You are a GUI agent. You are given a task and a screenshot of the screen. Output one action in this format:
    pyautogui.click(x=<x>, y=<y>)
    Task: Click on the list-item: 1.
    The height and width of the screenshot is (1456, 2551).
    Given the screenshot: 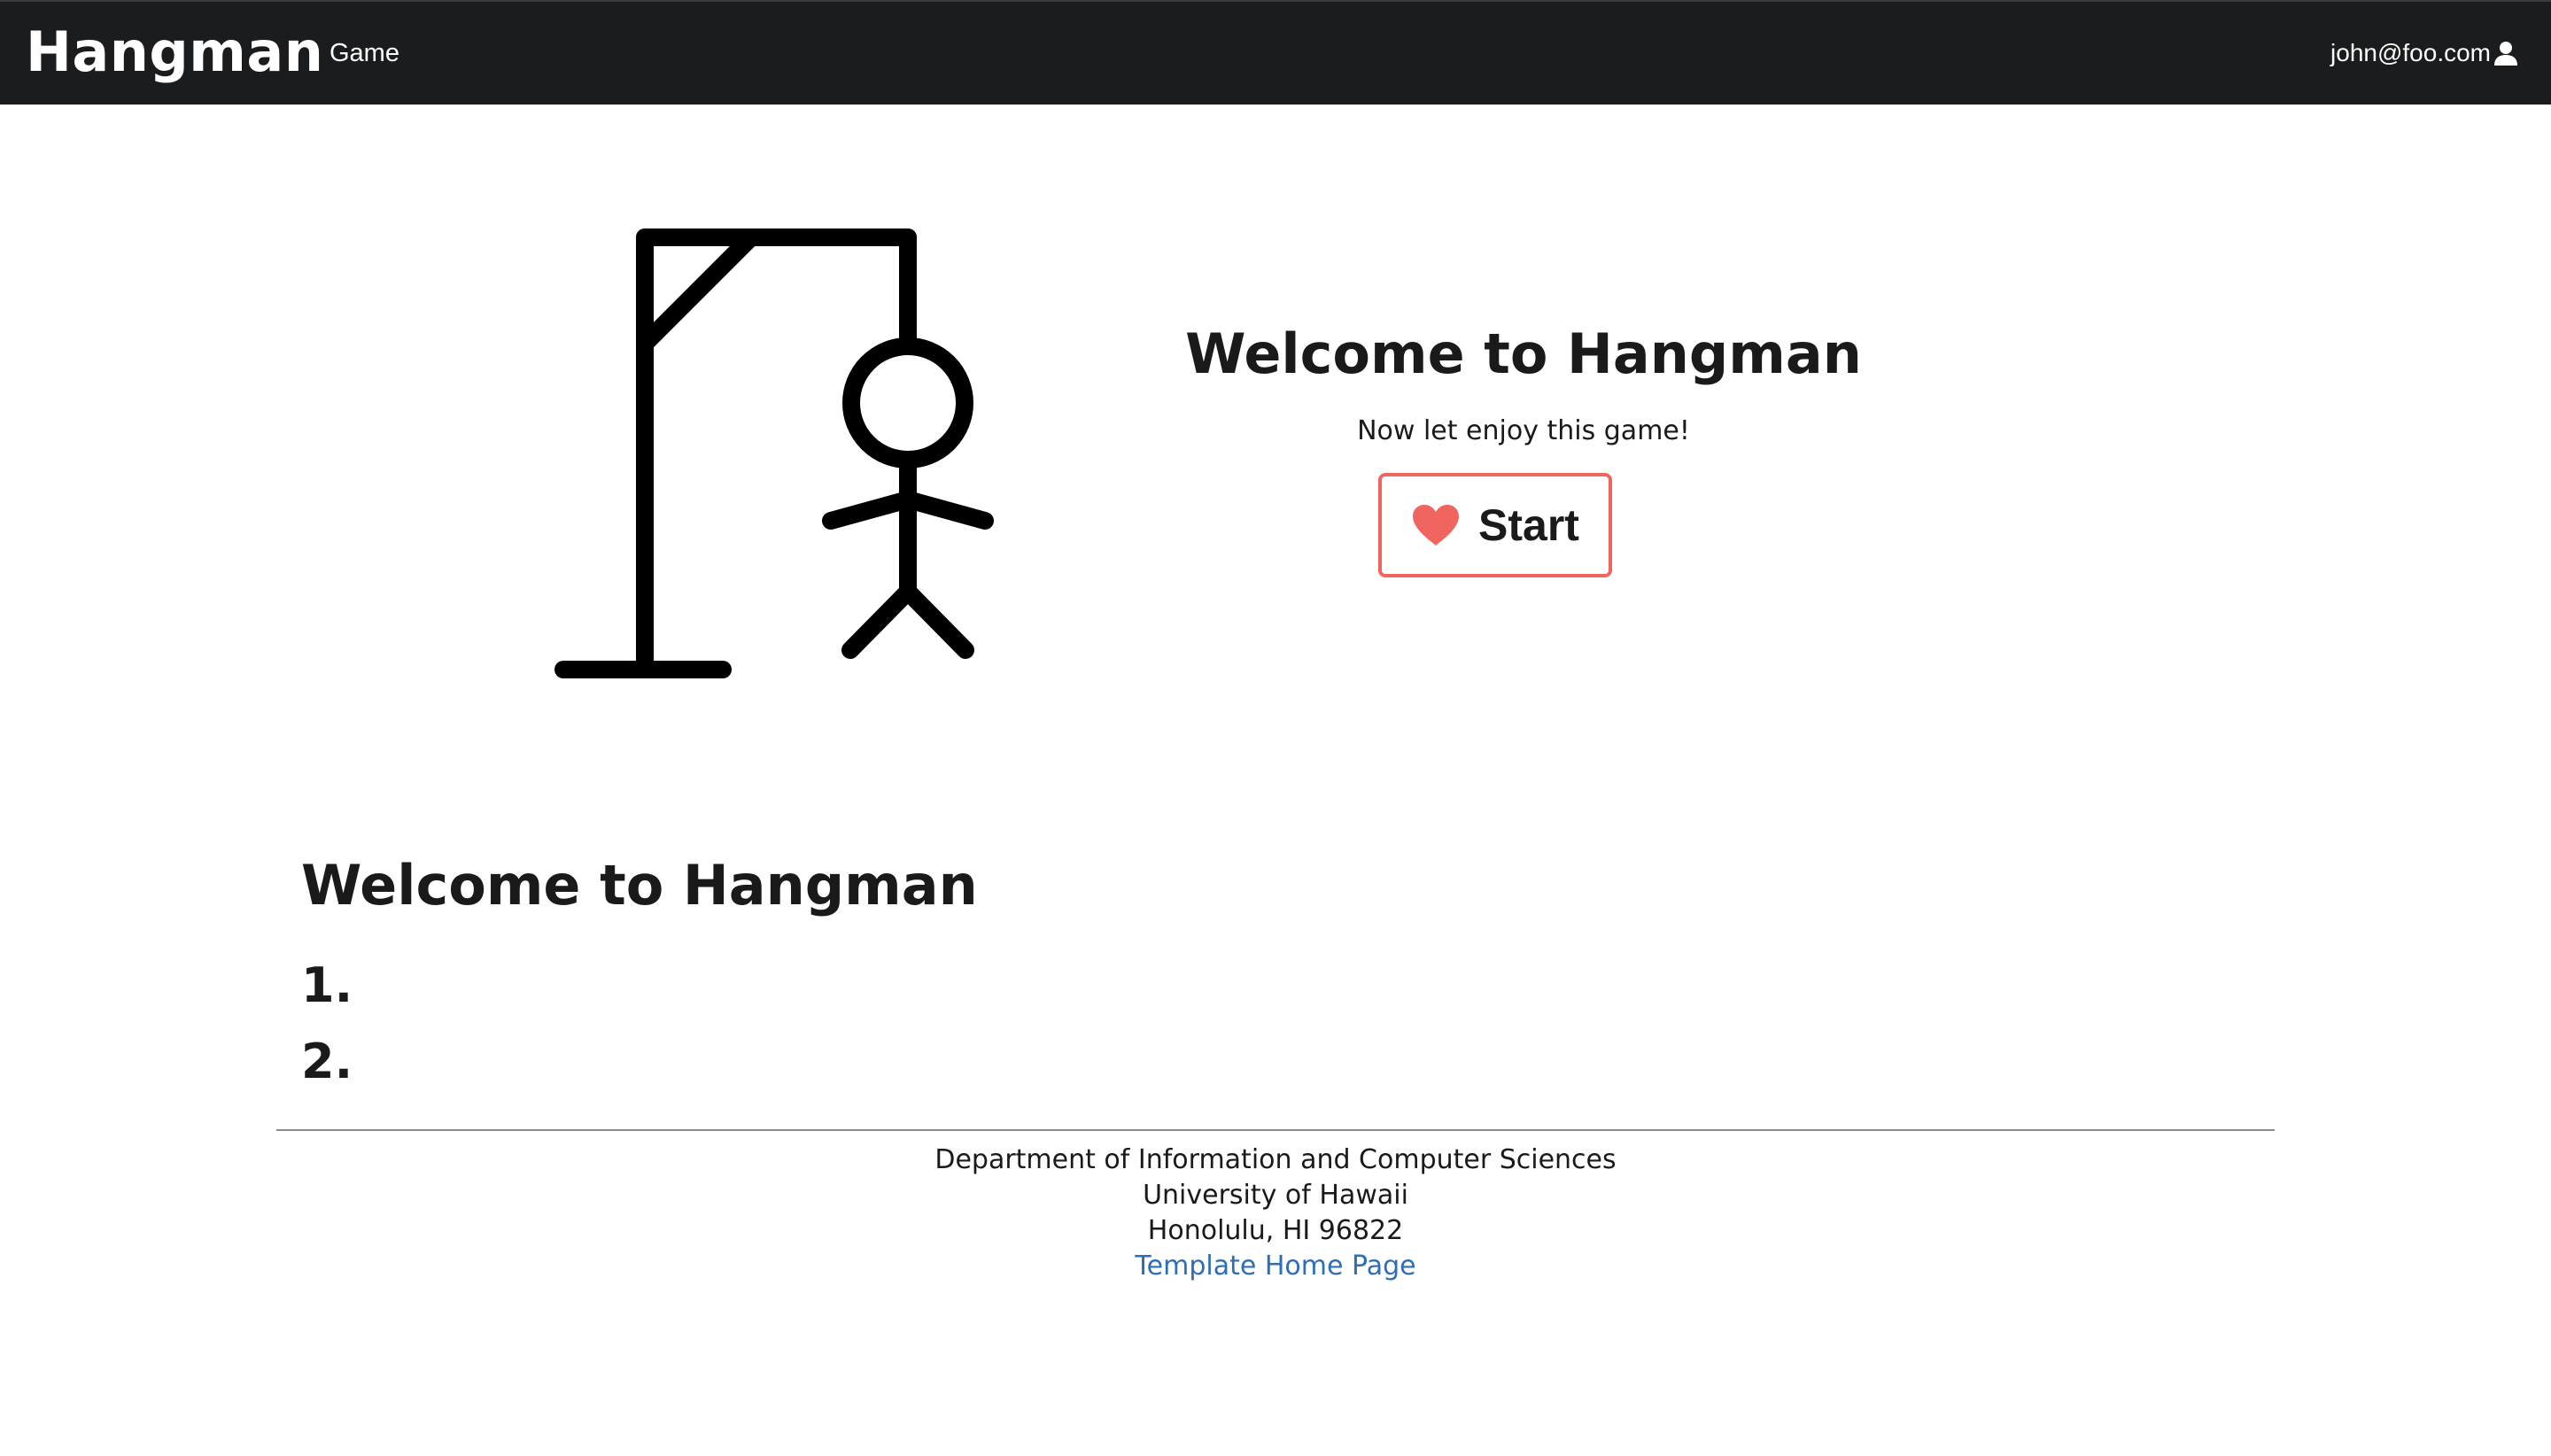 What is the action you would take?
    pyautogui.click(x=327, y=985)
    